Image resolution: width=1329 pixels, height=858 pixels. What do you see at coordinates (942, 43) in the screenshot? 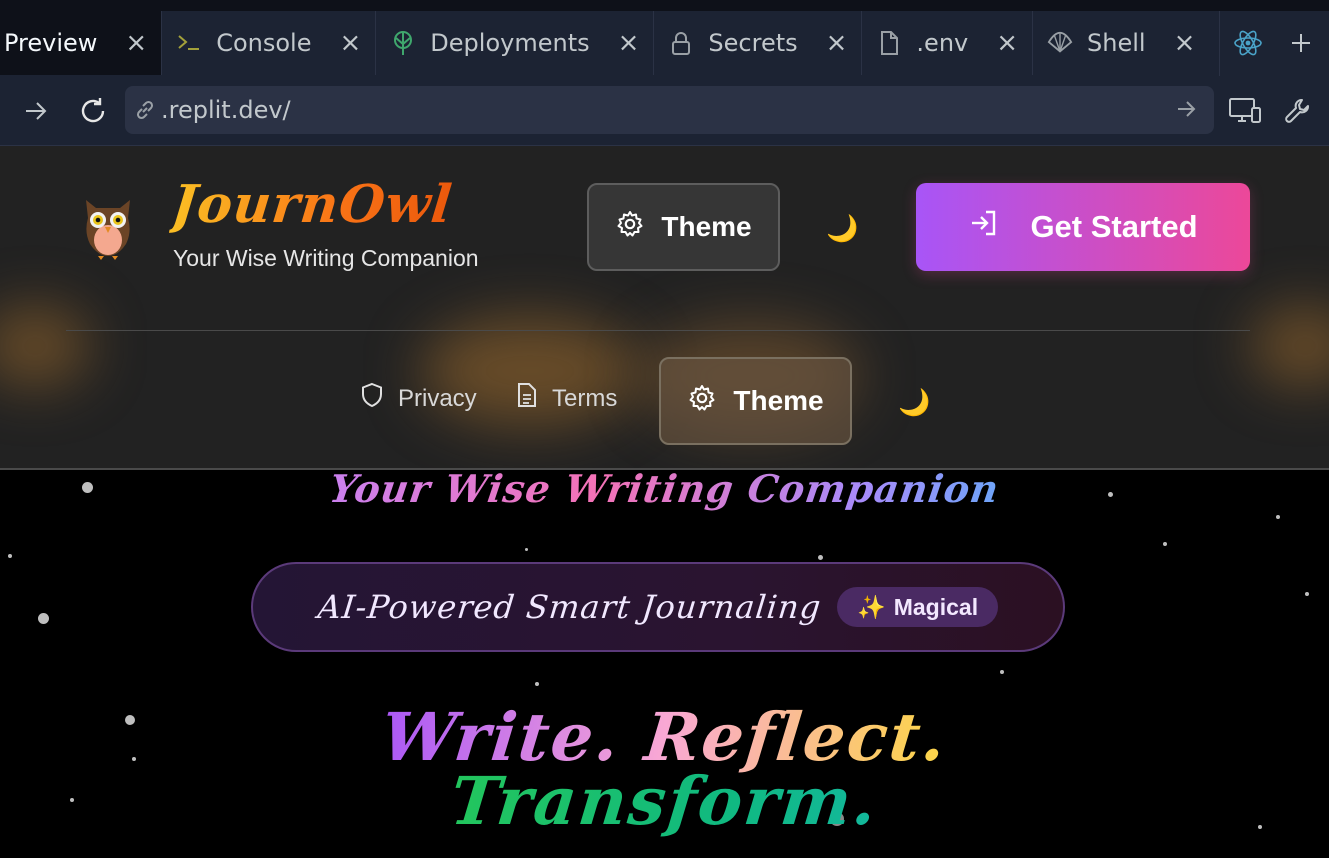
I see `tab-label: .env` at bounding box center [942, 43].